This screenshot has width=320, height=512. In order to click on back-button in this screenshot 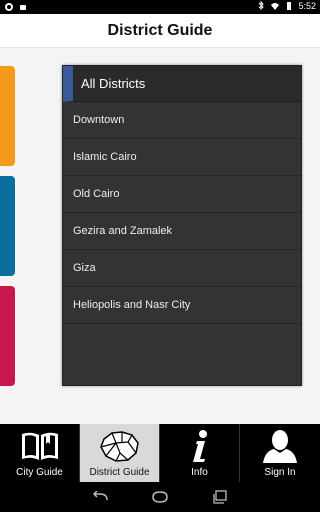, I will do `click(100, 497)`.